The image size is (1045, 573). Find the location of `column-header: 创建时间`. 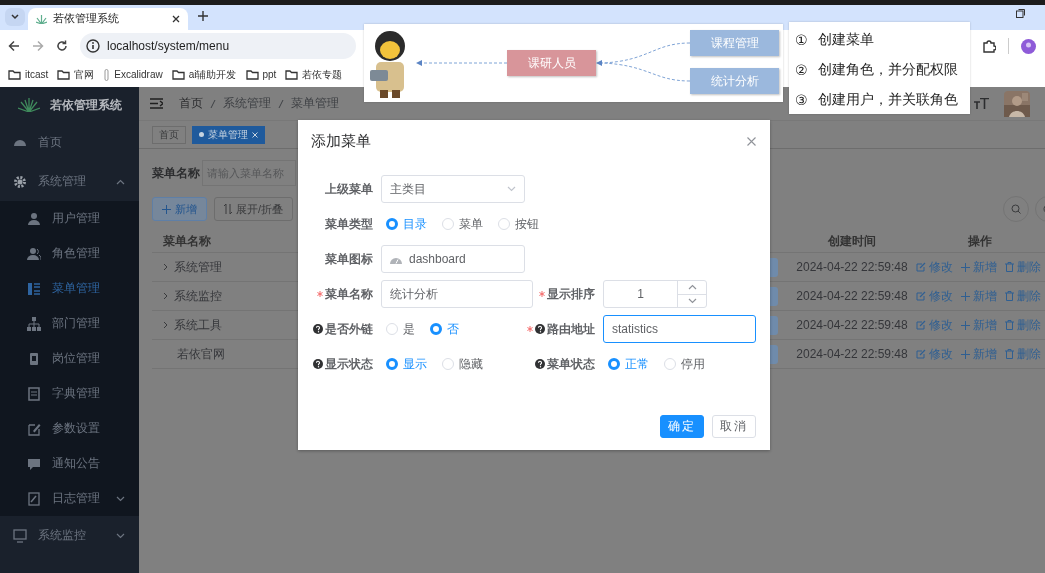

column-header: 创建时间 is located at coordinates (852, 242).